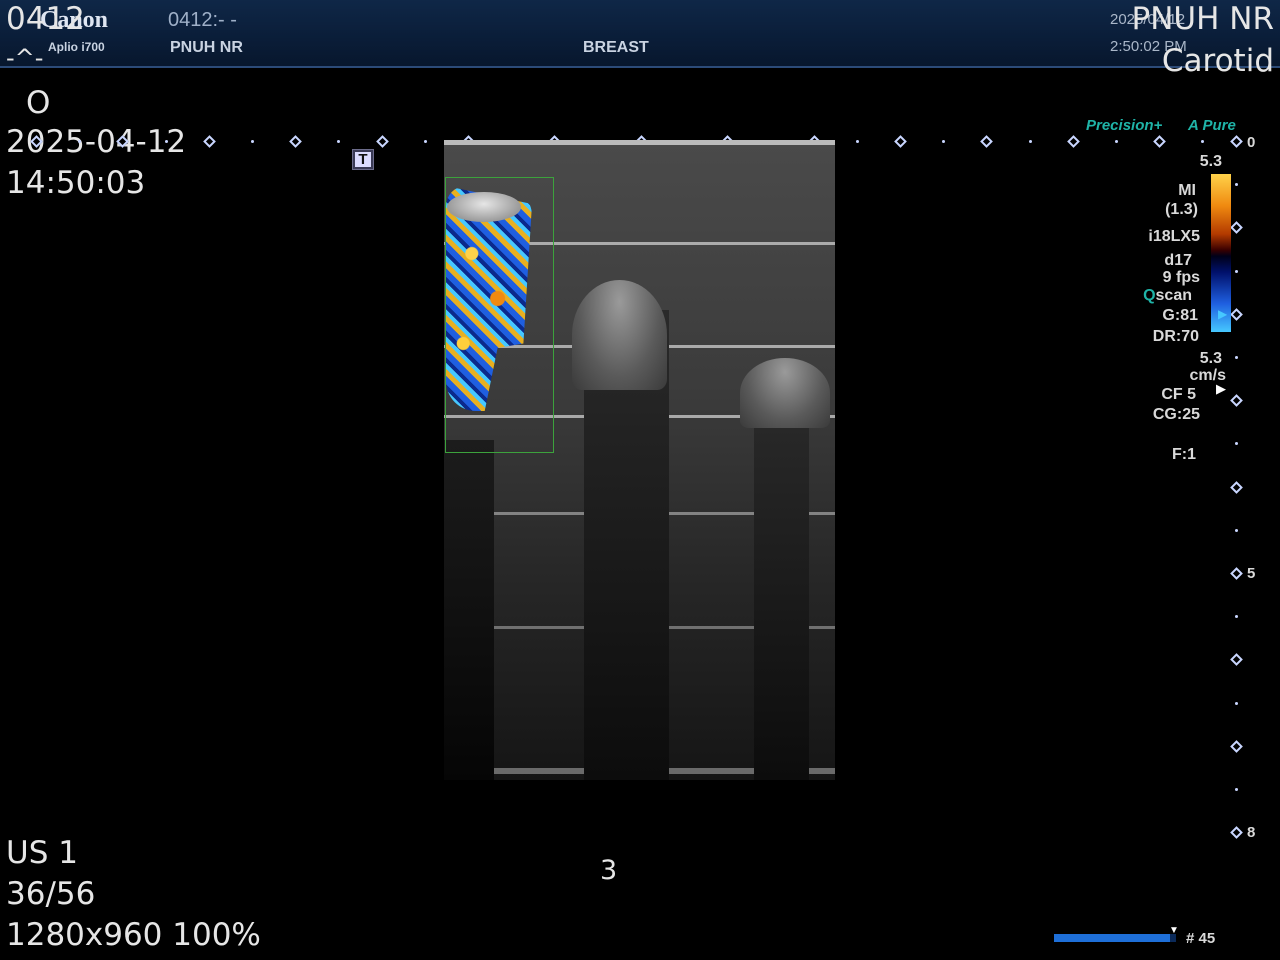  What do you see at coordinates (1223, 314) in the screenshot?
I see `baseline-marker-icon: ▶` at bounding box center [1223, 314].